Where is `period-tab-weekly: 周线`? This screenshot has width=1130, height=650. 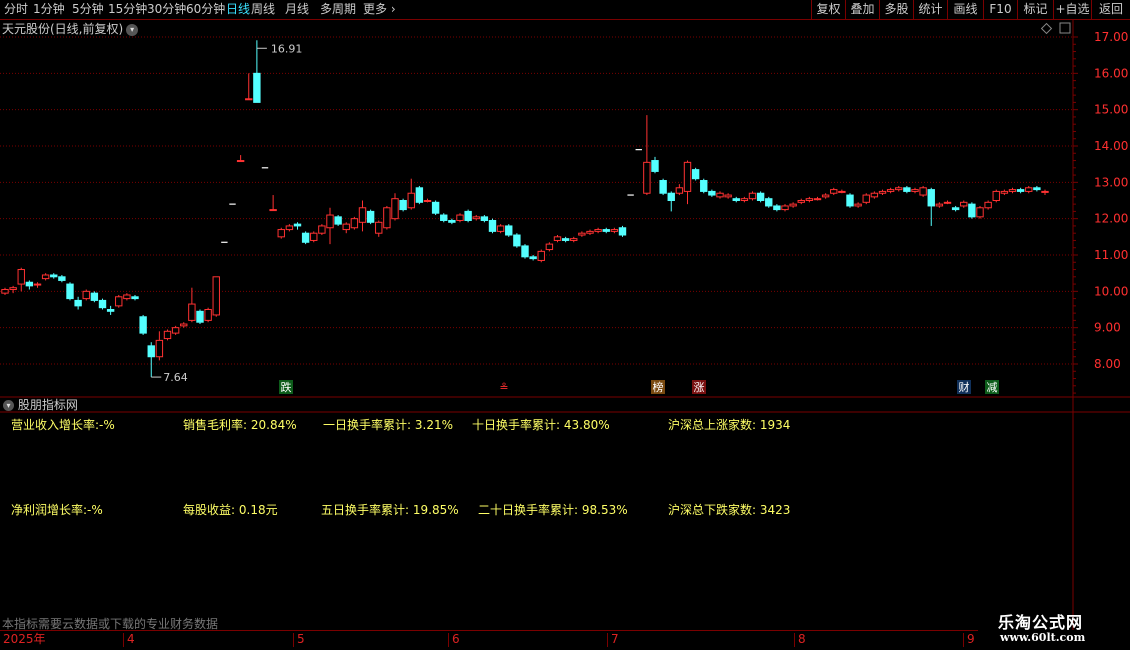 period-tab-weekly: 周线 is located at coordinates (263, 9).